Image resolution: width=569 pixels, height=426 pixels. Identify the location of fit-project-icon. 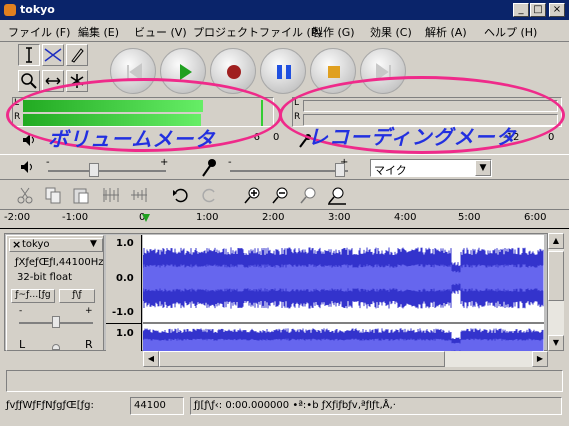
(337, 196).